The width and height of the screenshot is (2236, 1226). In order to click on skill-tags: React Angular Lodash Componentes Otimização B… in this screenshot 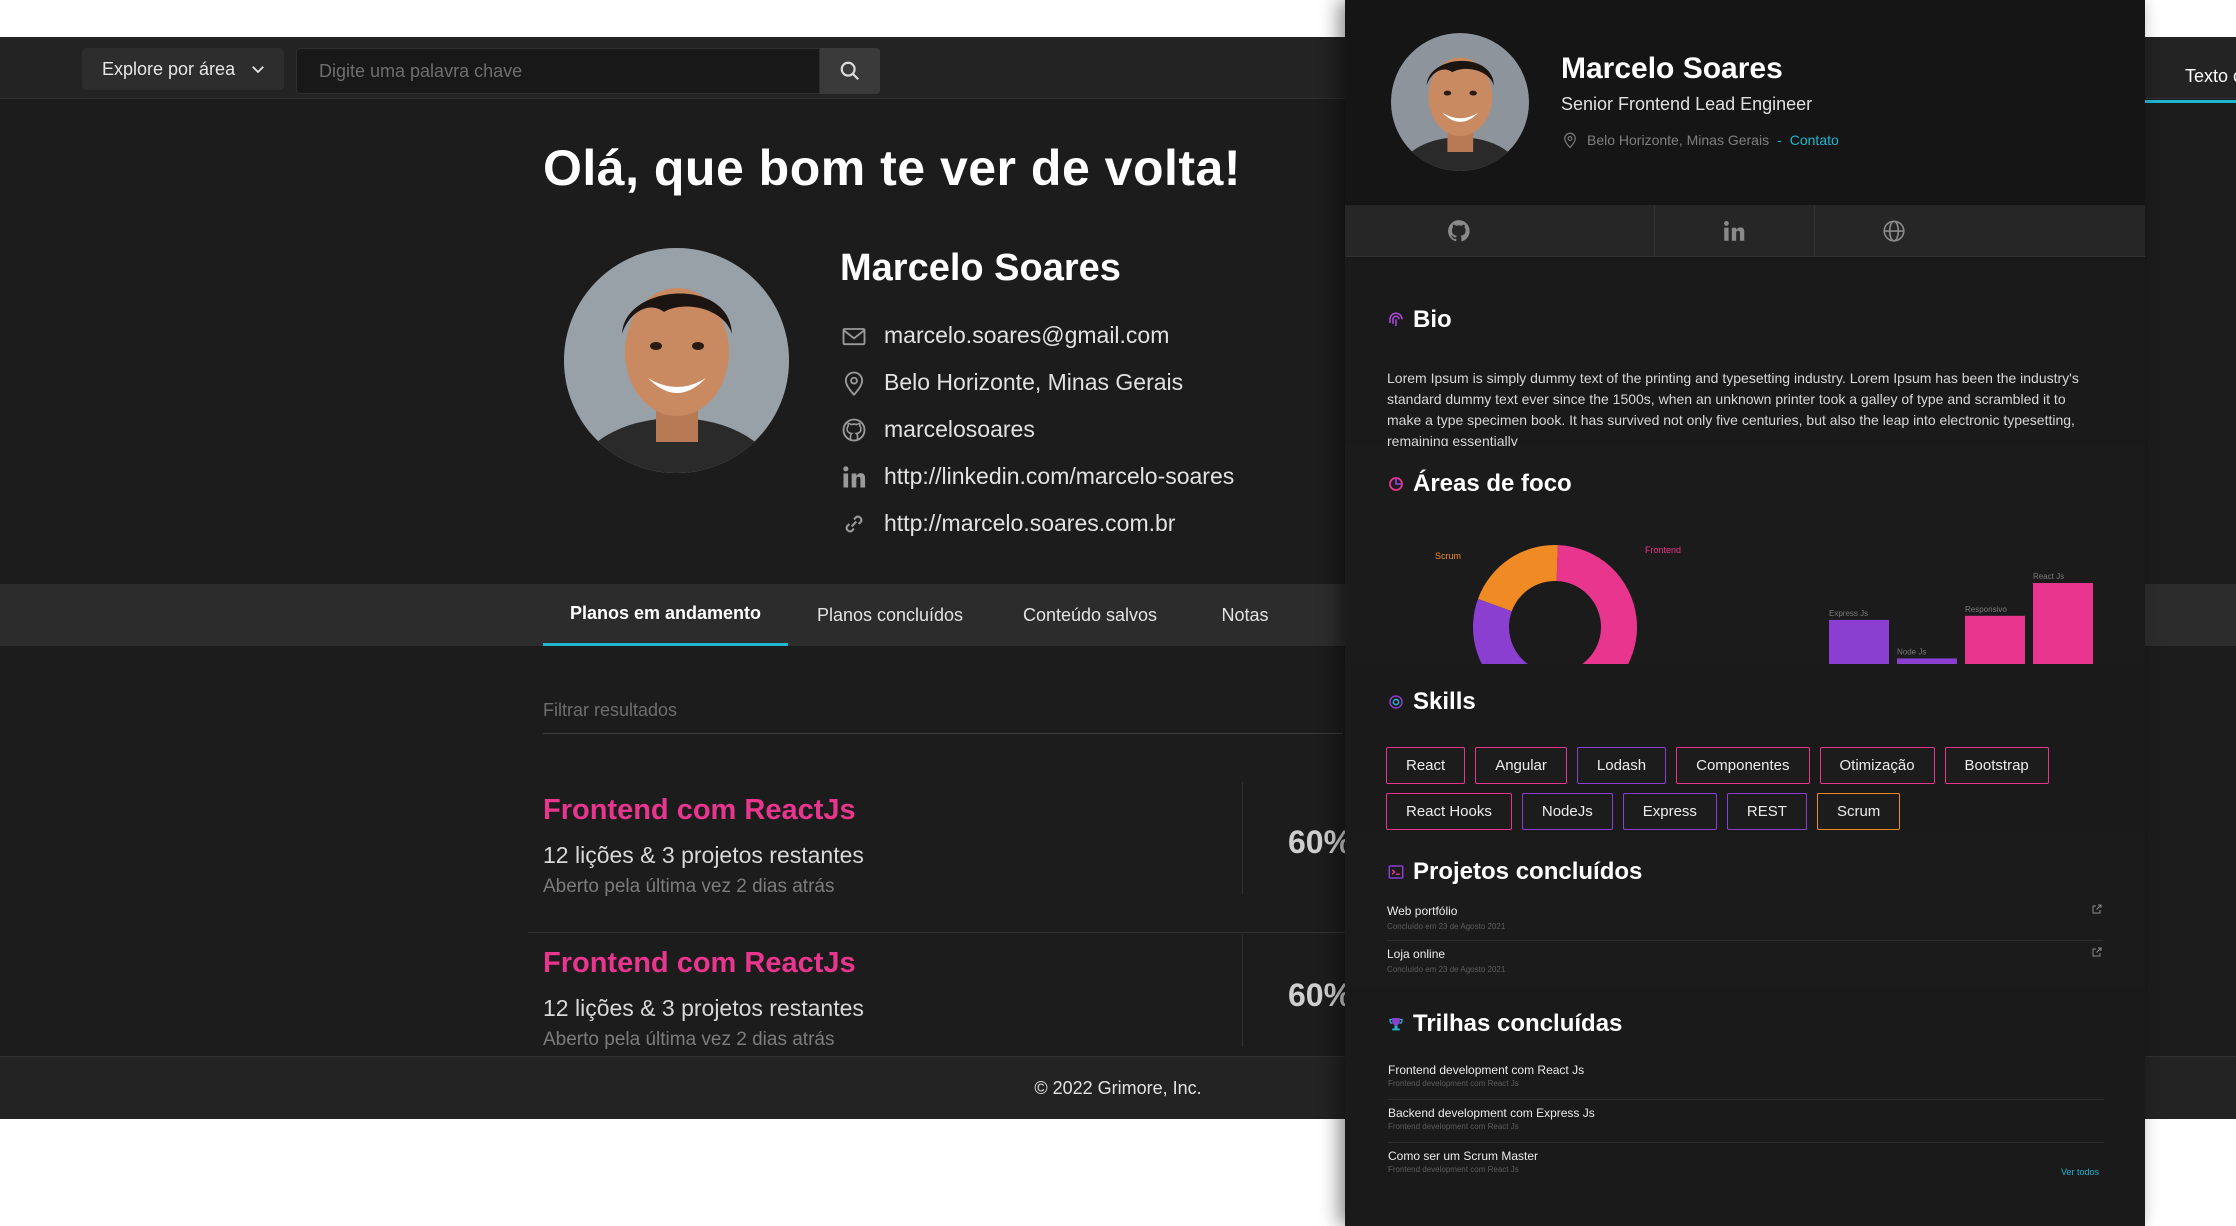, I will do `click(1717, 791)`.